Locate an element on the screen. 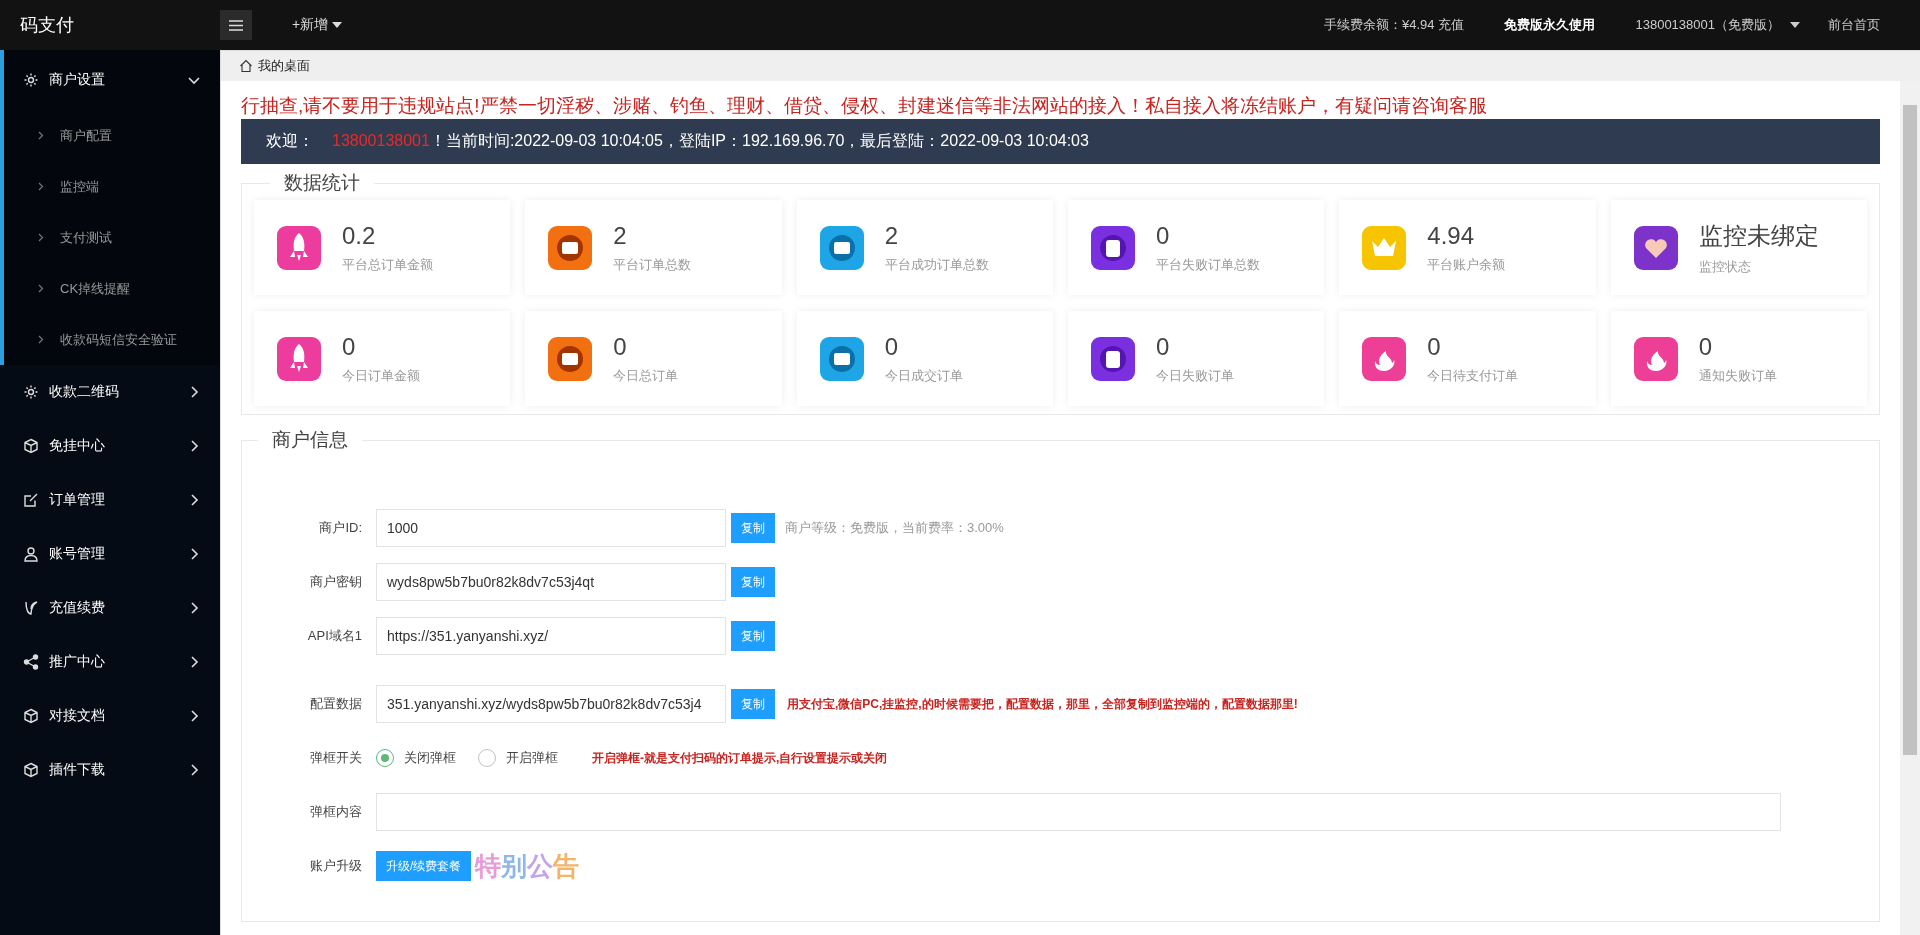 Image resolution: width=1920 pixels, height=935 pixels. new-menu-link: +新增 is located at coordinates (317, 25).